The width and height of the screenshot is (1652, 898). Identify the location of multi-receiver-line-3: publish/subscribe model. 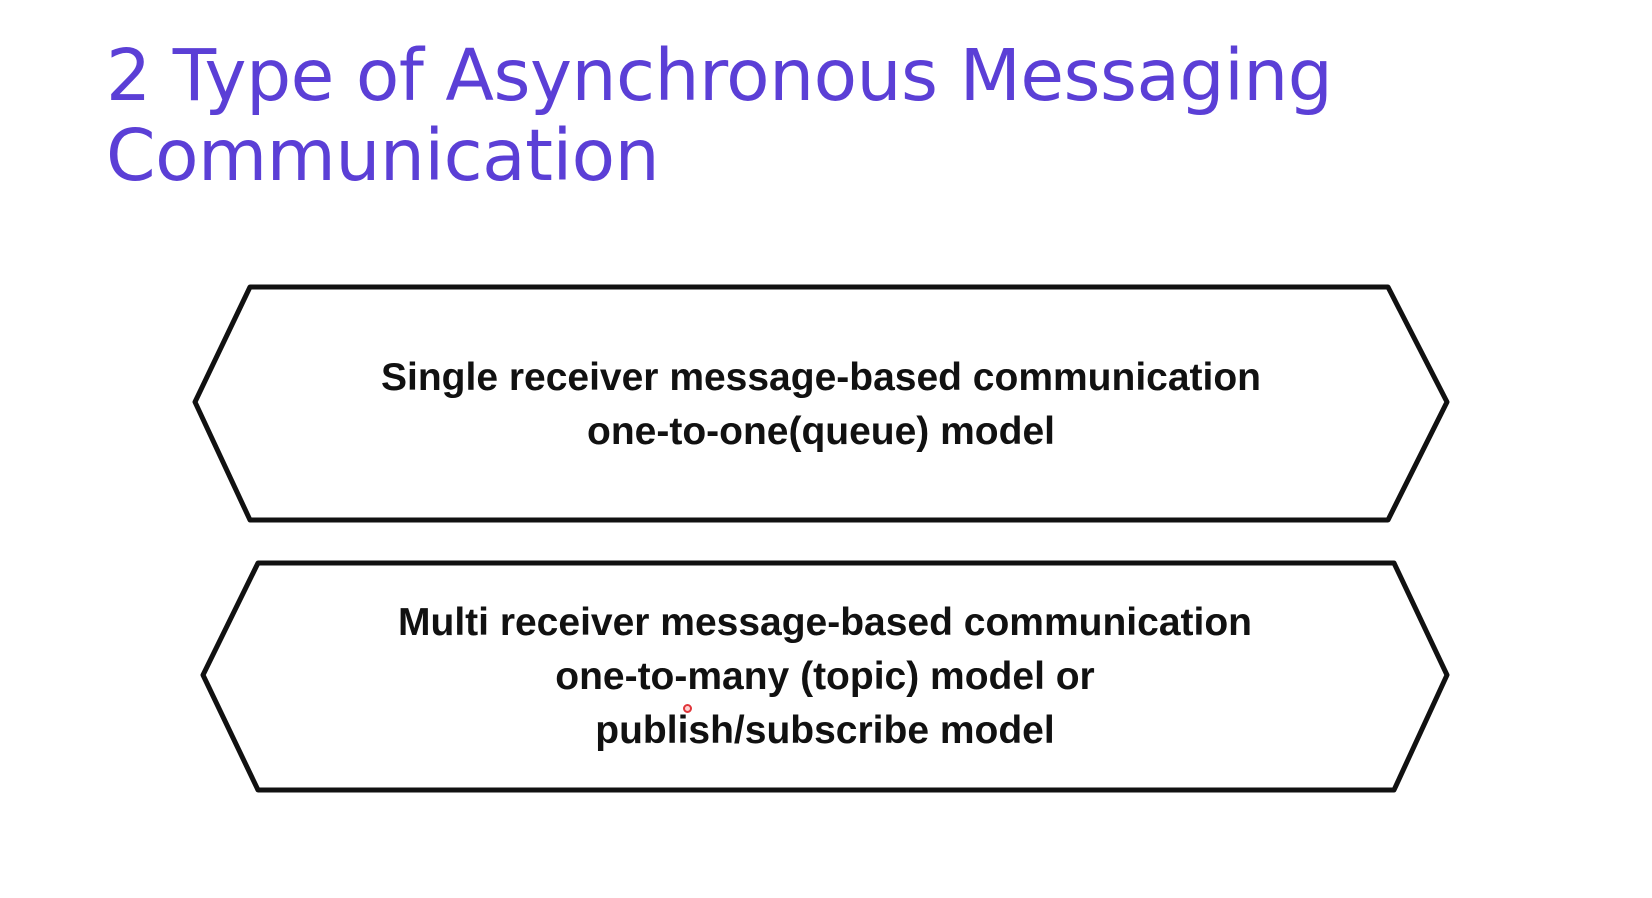
(825, 730).